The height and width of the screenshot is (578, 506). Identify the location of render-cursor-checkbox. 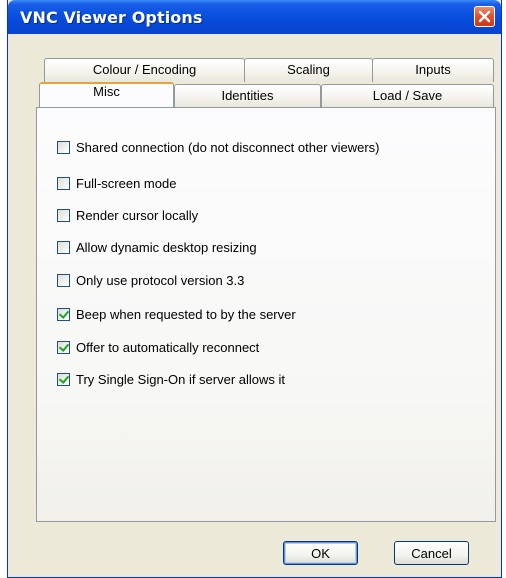
(63, 215).